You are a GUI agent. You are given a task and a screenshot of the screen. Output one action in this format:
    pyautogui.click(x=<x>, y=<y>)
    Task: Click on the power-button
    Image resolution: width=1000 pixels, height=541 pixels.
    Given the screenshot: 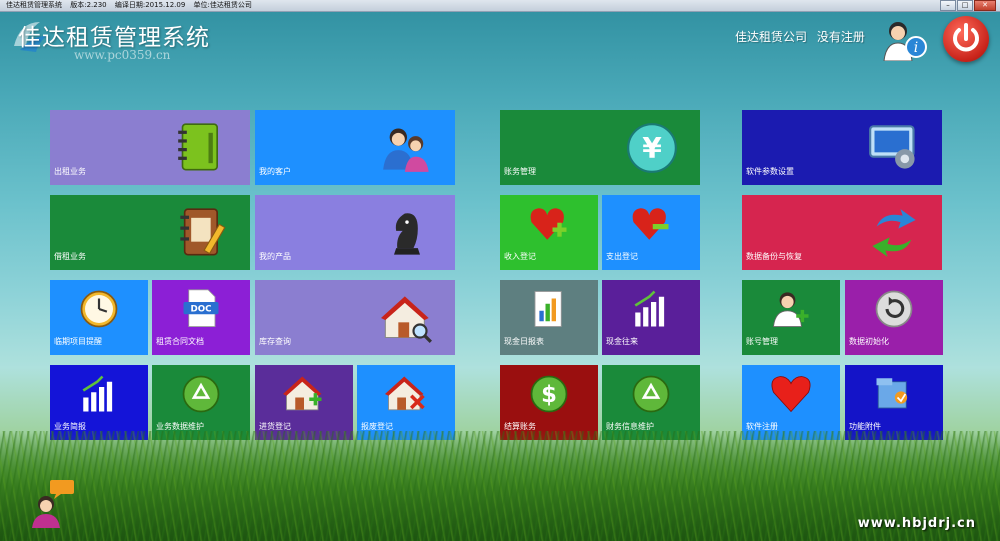 What is the action you would take?
    pyautogui.click(x=966, y=39)
    